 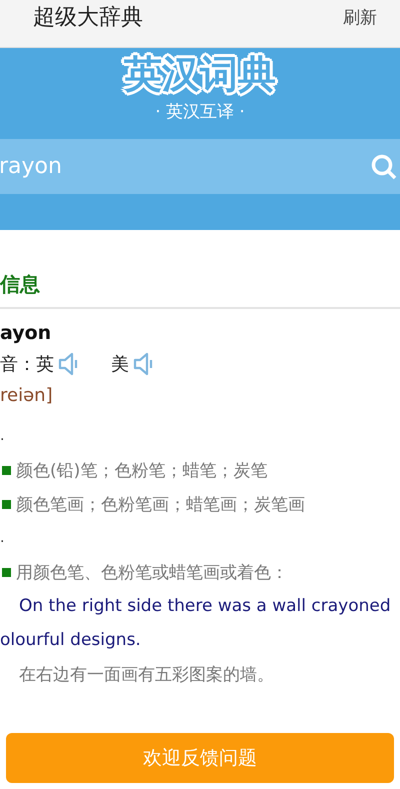 What do you see at coordinates (204, 606) in the screenshot?
I see `example-sentence: On the right side there was a wall crayoned` at bounding box center [204, 606].